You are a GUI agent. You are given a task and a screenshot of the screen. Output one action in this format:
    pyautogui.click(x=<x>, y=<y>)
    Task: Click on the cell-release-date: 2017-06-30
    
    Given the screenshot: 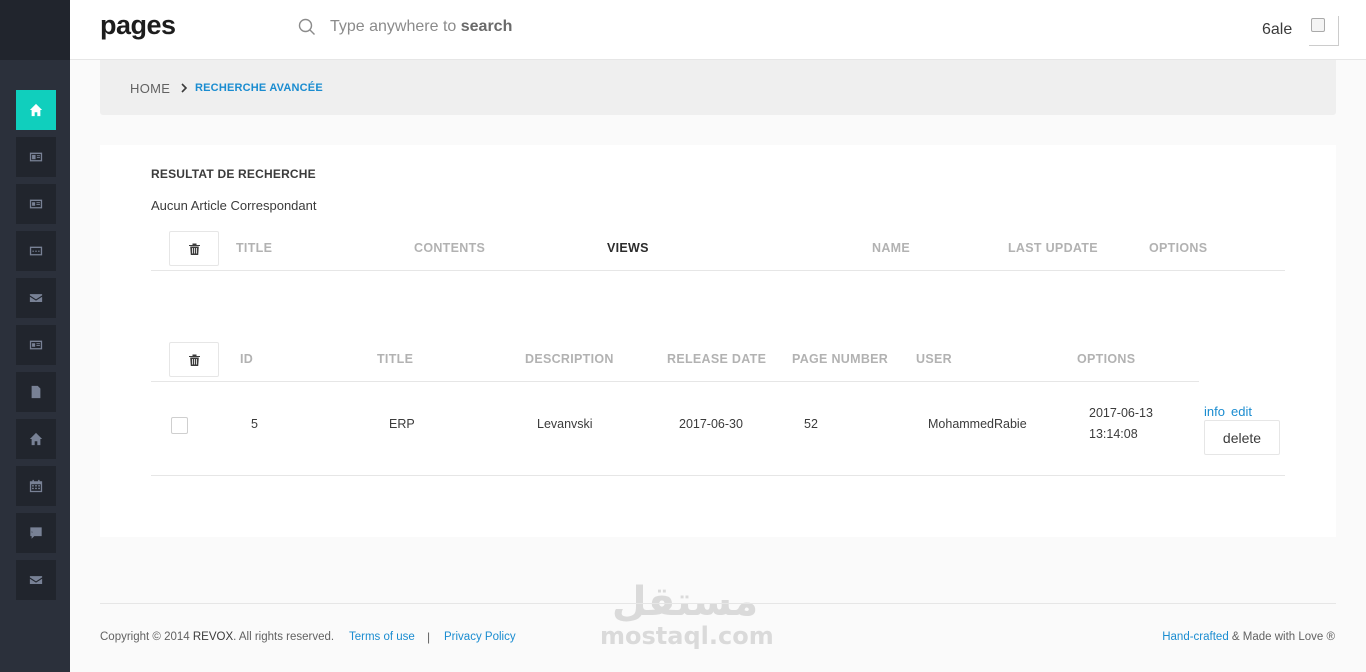 What is the action you would take?
    pyautogui.click(x=711, y=424)
    